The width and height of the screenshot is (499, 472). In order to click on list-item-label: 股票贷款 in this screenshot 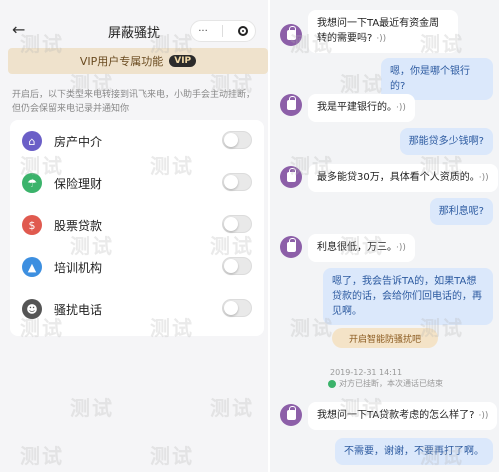, I will do `click(78, 226)`.